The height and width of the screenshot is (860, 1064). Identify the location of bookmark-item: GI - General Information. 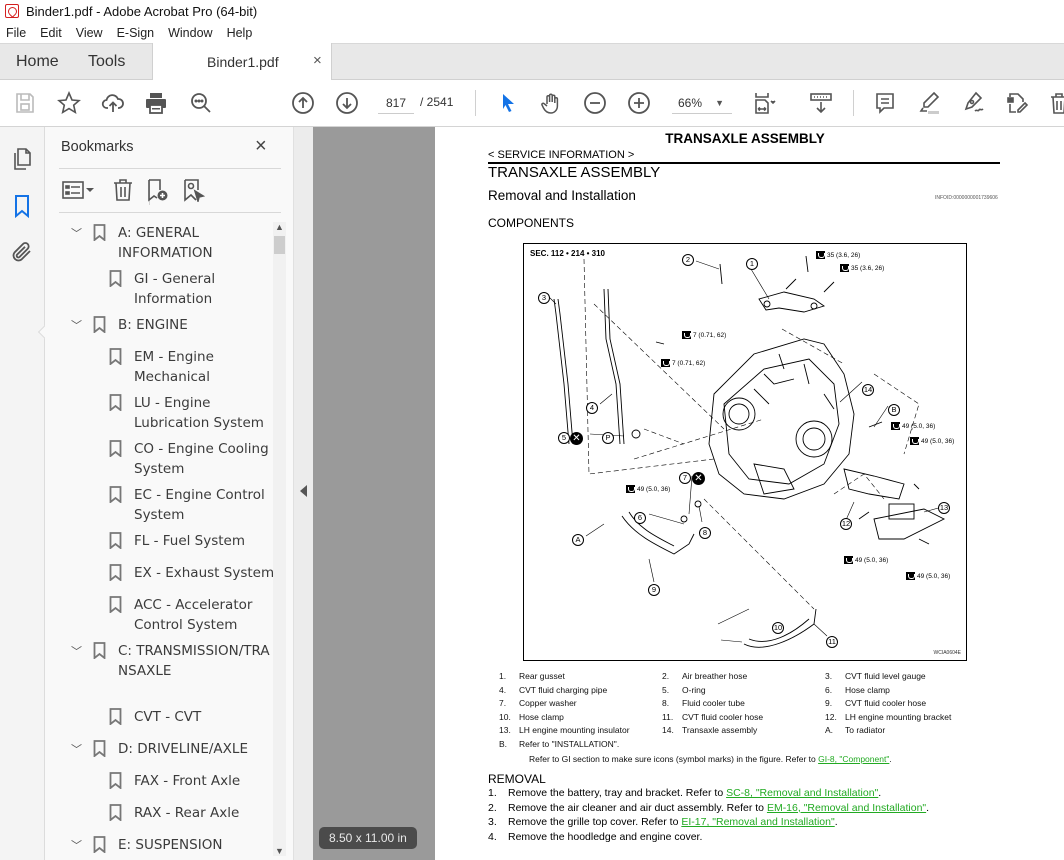
(166, 289).